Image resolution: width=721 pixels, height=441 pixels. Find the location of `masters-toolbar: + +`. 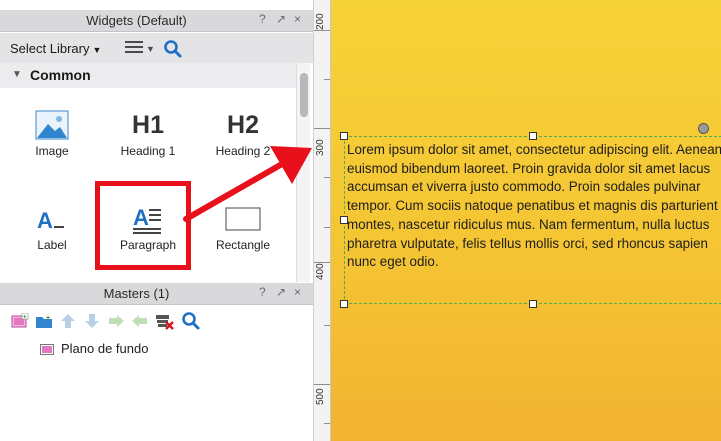

masters-toolbar: + + is located at coordinates (156, 320).